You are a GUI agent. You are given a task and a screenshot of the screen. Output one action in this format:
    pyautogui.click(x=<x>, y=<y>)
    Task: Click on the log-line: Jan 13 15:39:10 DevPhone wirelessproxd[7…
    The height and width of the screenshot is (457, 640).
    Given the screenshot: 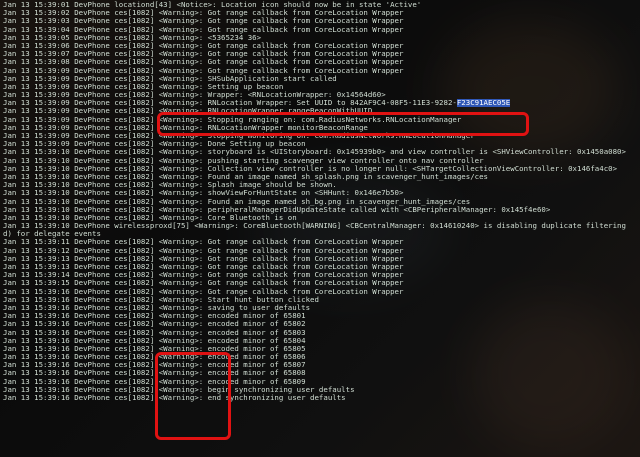 What is the action you would take?
    pyautogui.click(x=321, y=226)
    